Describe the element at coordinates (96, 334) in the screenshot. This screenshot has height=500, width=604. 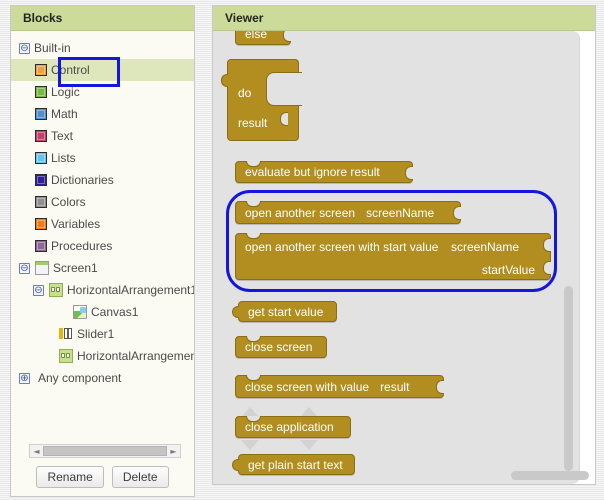
I see `tree-node-label: Slider1` at that location.